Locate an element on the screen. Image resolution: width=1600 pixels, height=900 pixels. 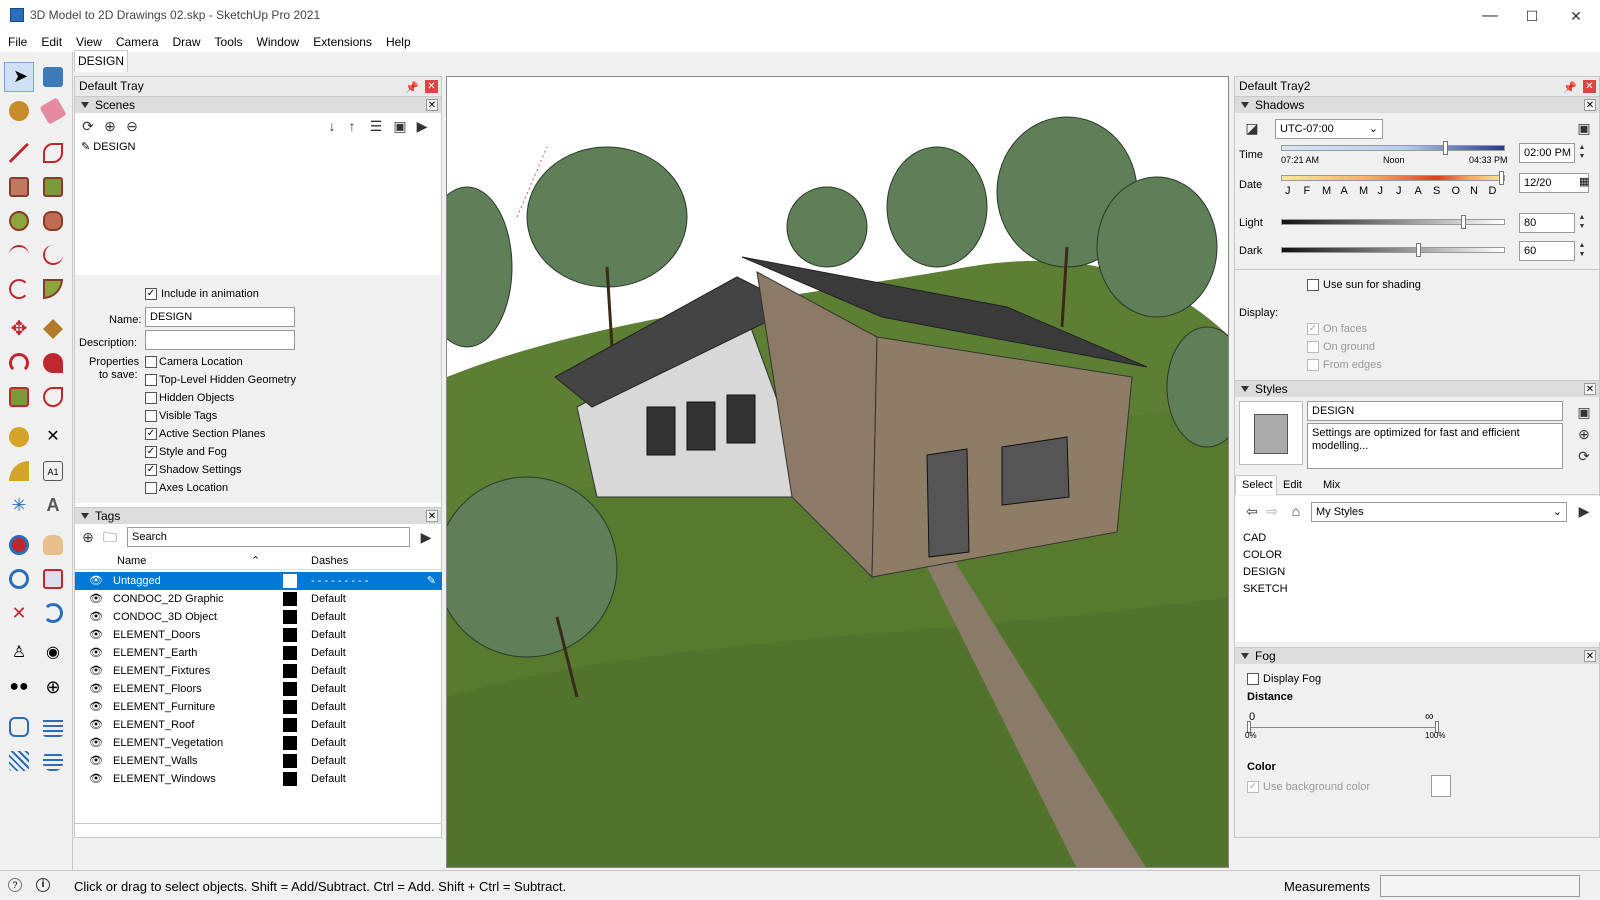
home-button: ⌂ is located at coordinates (1296, 511).